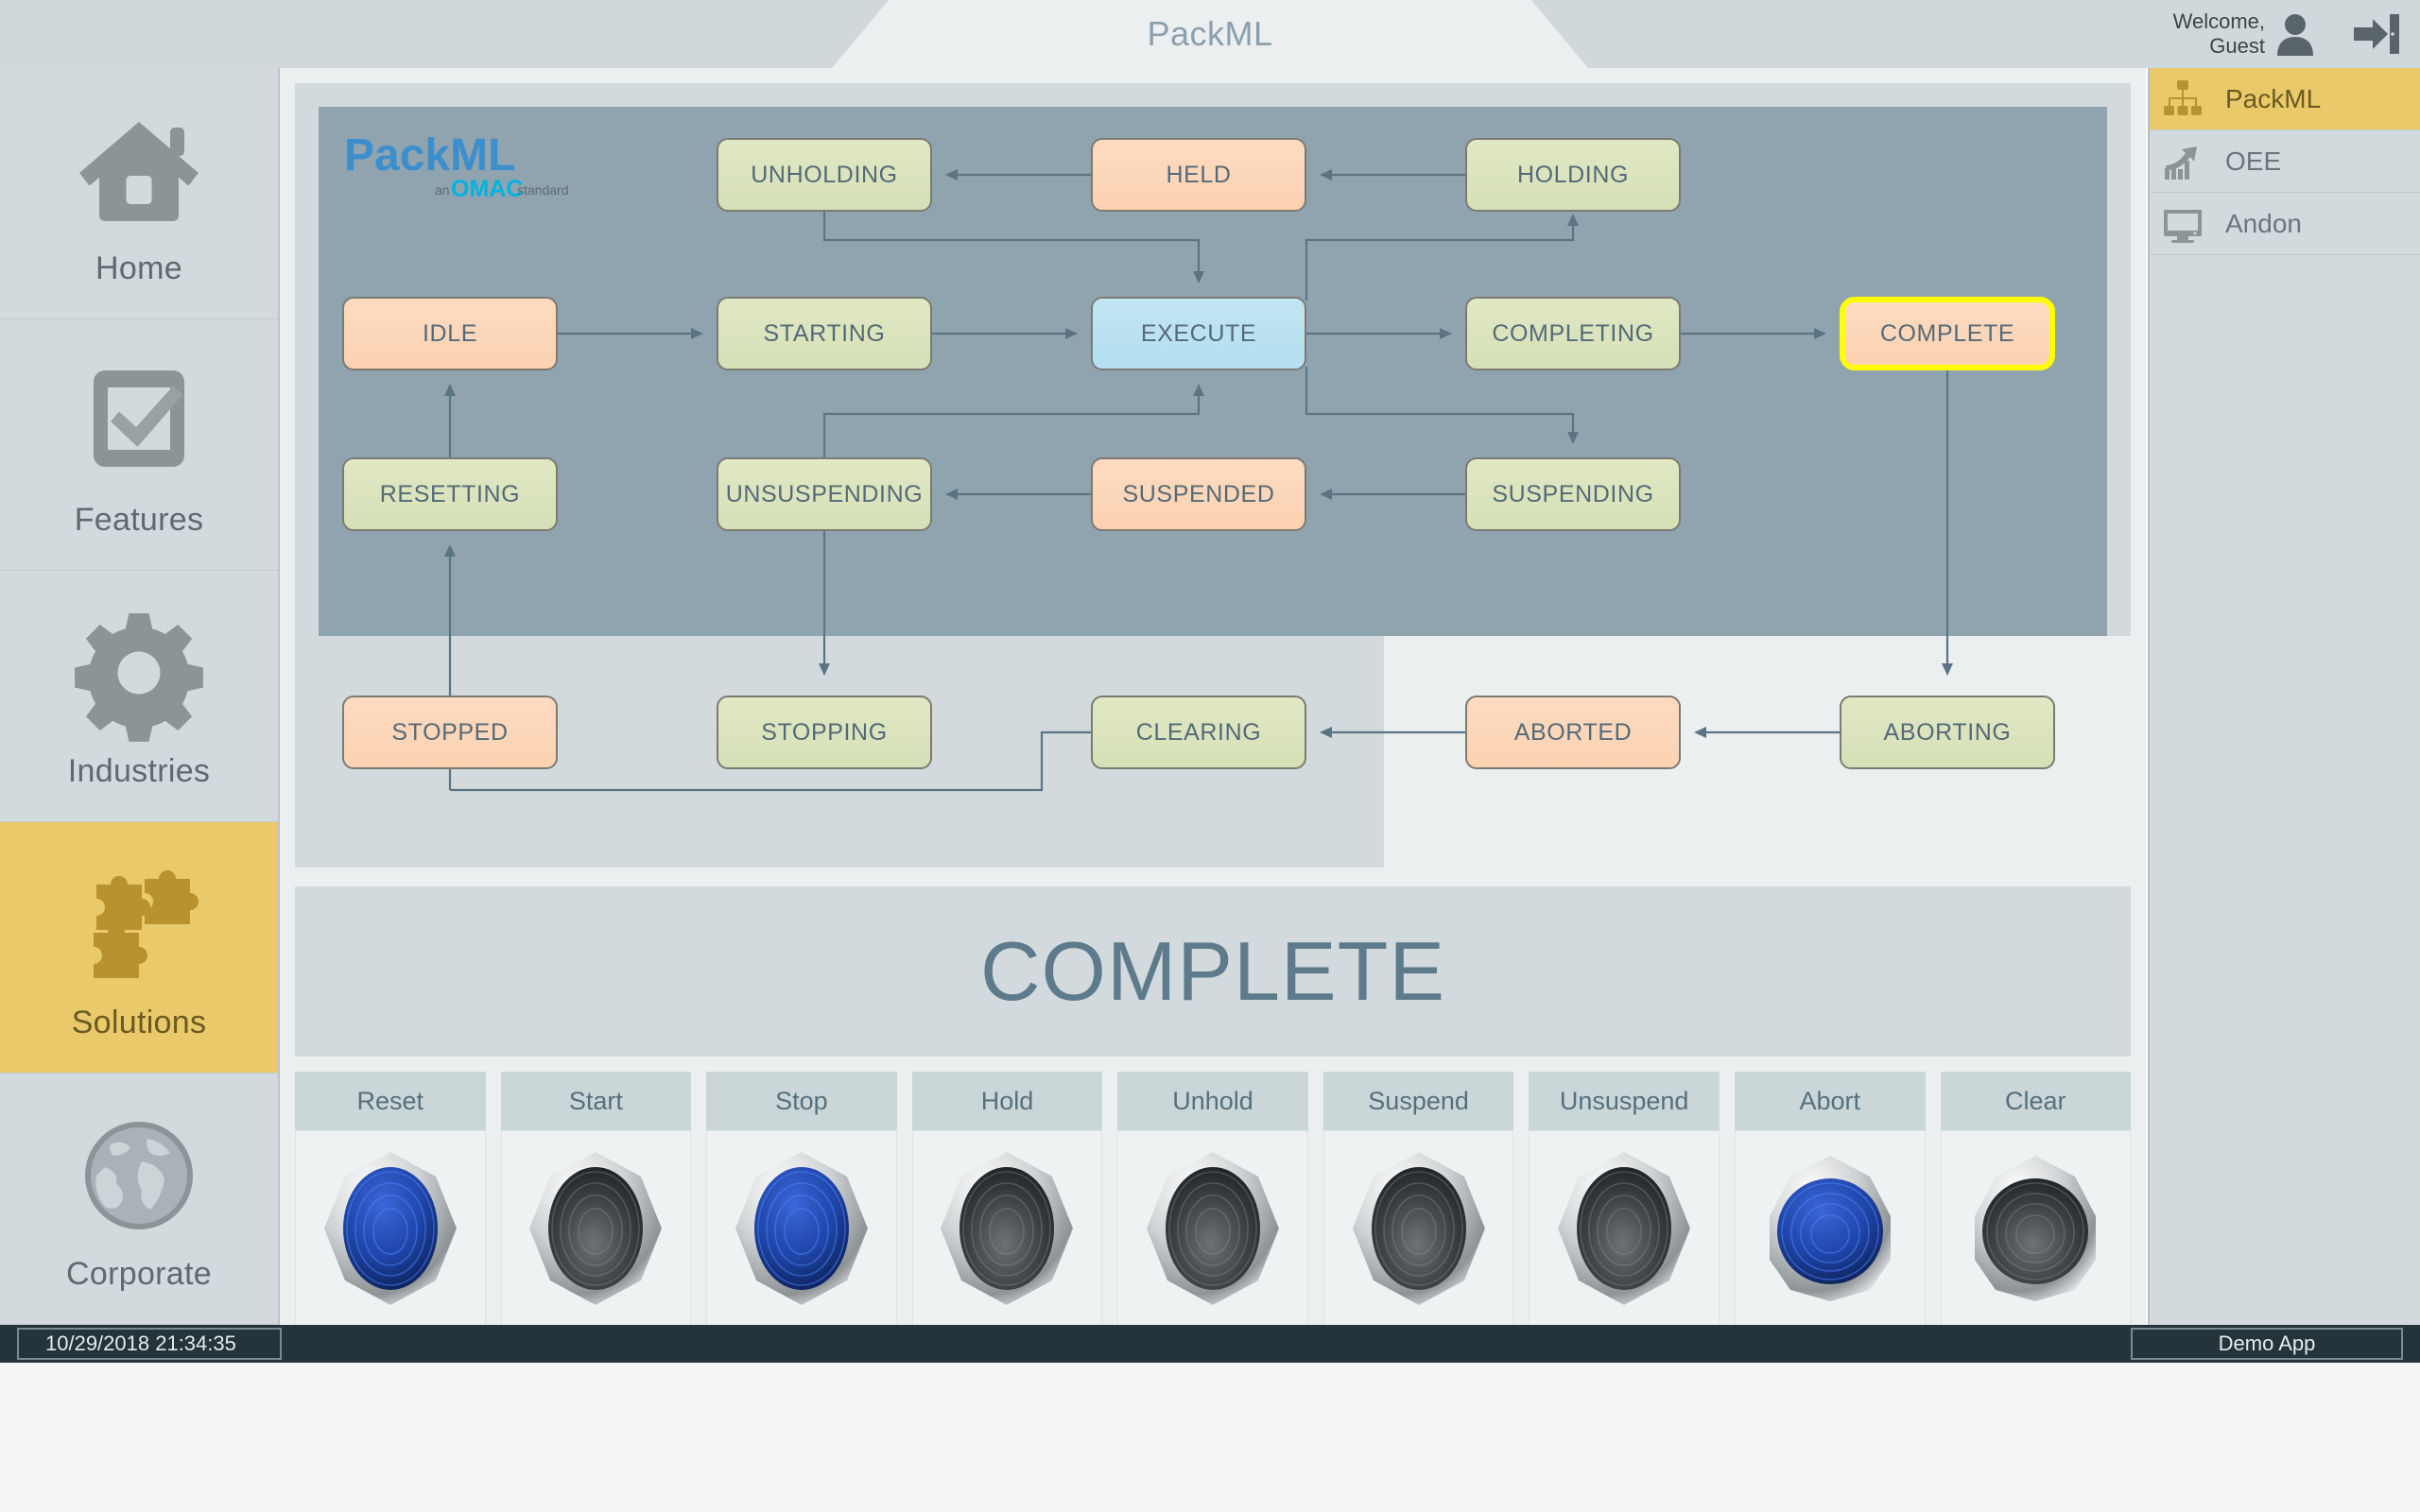  Describe the element at coordinates (1198, 494) in the screenshot. I see `state-node-suspended: SUSPENDED` at that location.